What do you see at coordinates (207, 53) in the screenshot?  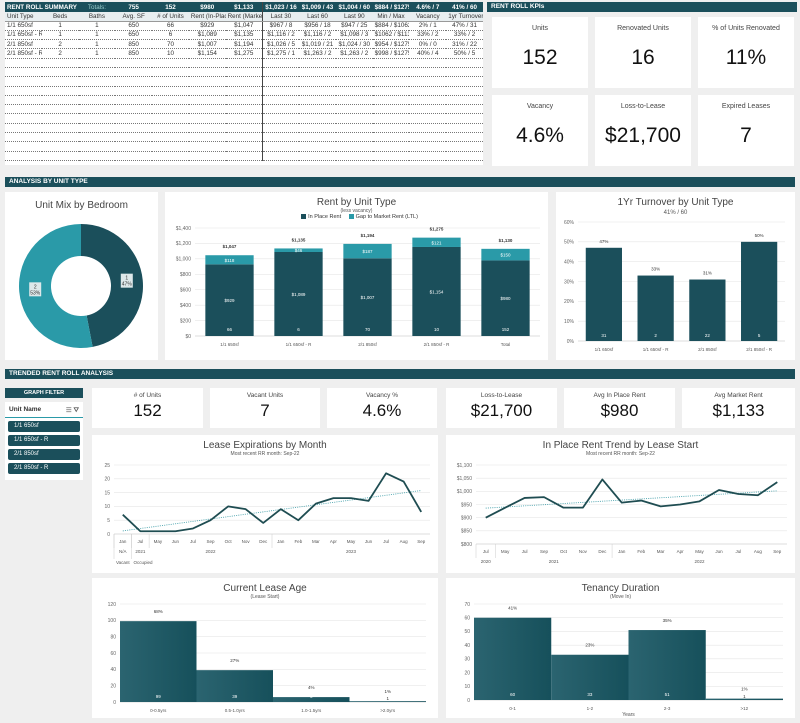 I see `table-cell: $1,154` at bounding box center [207, 53].